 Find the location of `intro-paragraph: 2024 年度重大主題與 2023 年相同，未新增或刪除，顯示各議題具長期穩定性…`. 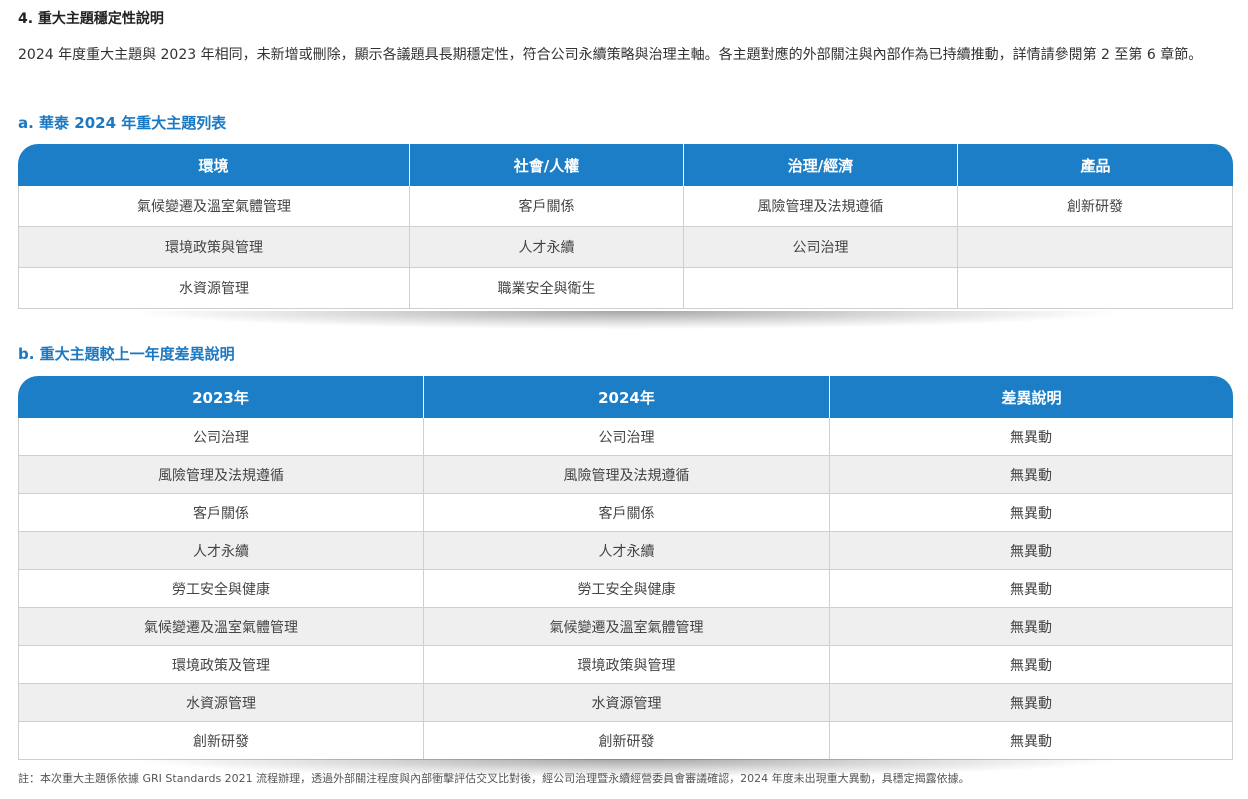

intro-paragraph: 2024 年度重大主題與 2023 年相同，未新增或刪除，顯示各議題具長期穩定性… is located at coordinates (610, 55).